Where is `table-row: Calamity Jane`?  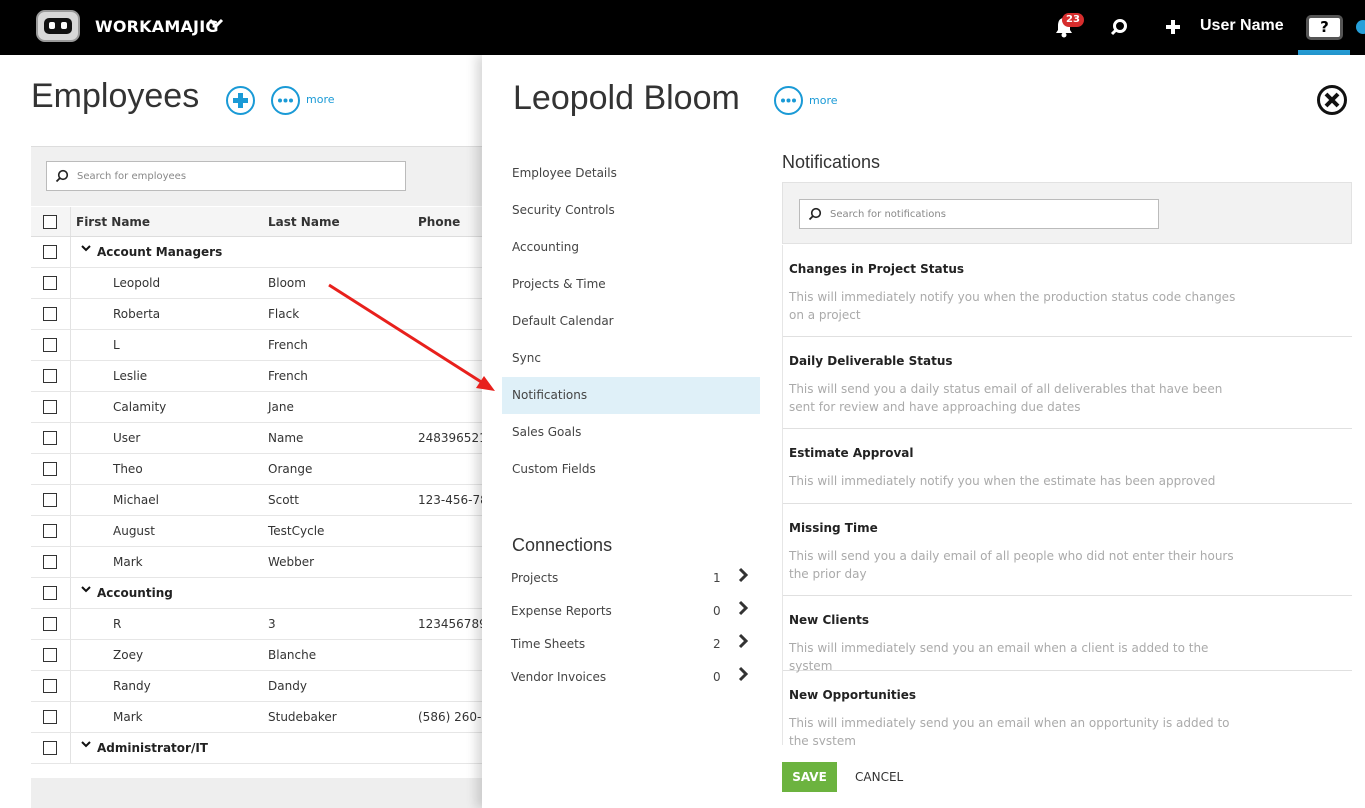 table-row: Calamity Jane is located at coordinates (261, 407).